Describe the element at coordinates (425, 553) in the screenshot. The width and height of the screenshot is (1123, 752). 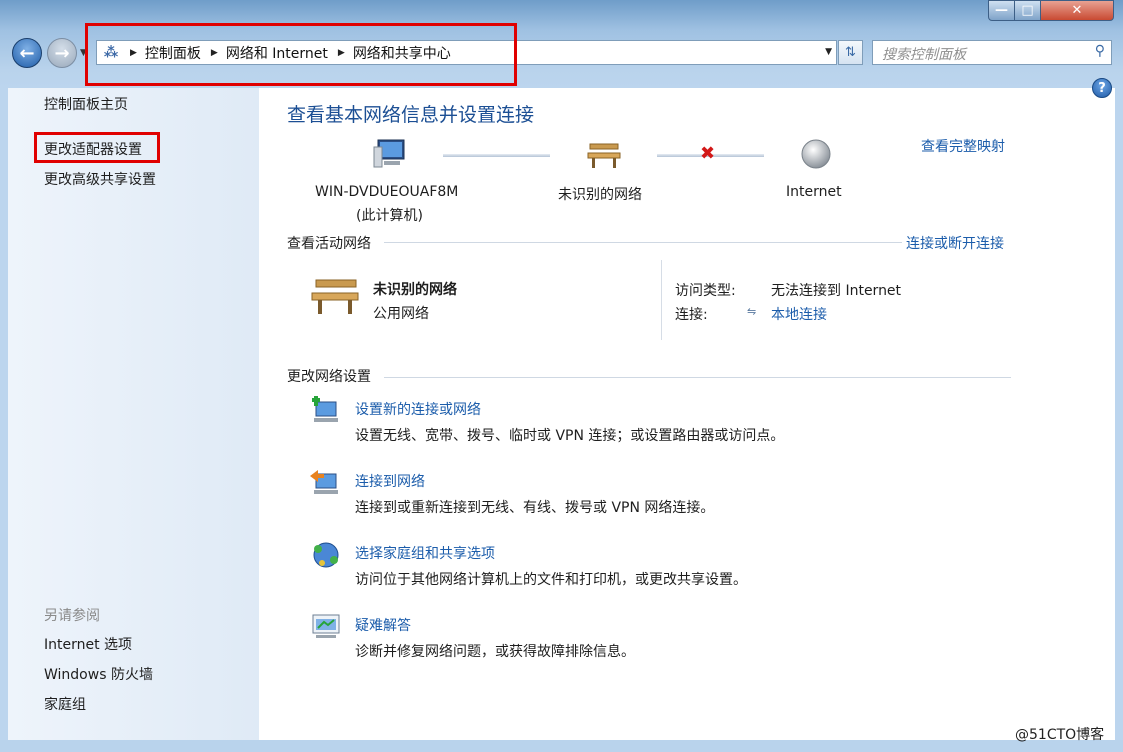
I see `homegroup-link: 选择家庭组和共享选项` at that location.